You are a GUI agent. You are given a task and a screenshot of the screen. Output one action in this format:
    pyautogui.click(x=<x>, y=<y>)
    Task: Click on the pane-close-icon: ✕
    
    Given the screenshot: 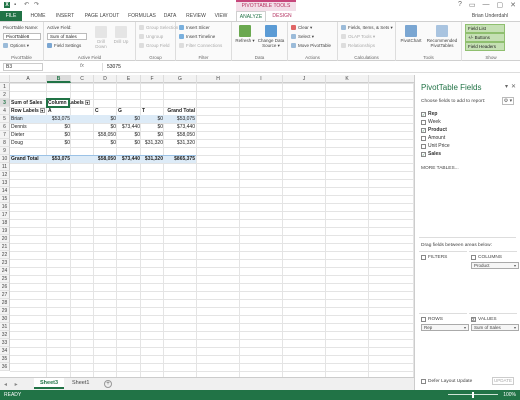 What is the action you would take?
    pyautogui.click(x=513, y=86)
    